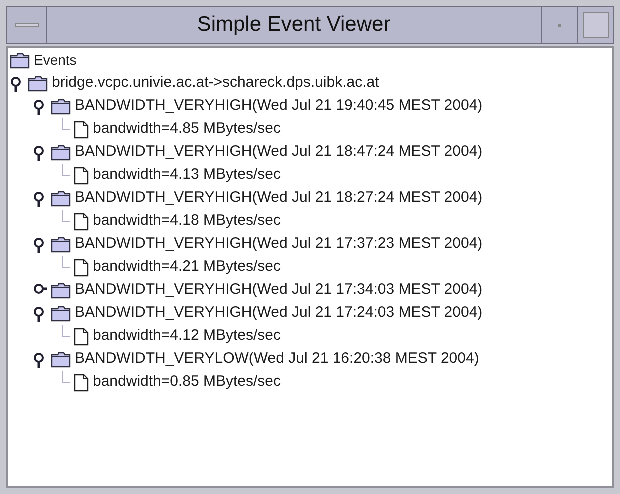 The height and width of the screenshot is (494, 620). I want to click on tree-node-label: bandwidth=4.18 MBytes/sec, so click(187, 221).